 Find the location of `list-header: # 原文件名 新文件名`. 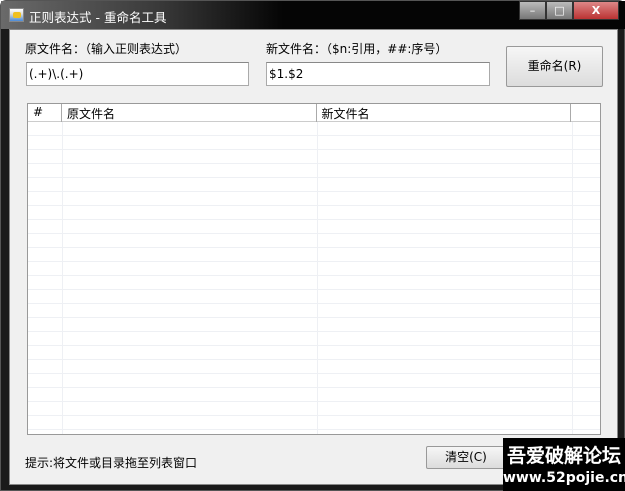

list-header: # 原文件名 新文件名 is located at coordinates (314, 113).